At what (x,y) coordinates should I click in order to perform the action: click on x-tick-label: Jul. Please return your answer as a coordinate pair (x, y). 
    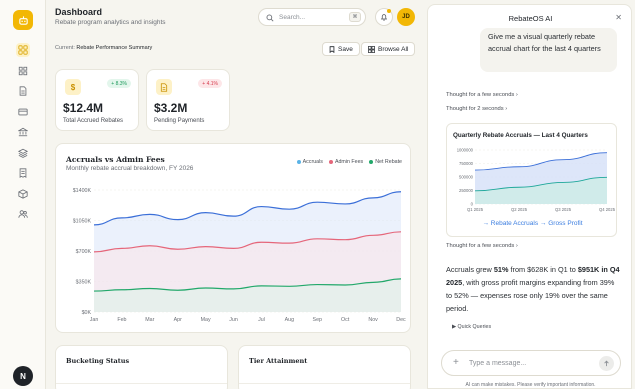
    Looking at the image, I should click on (261, 320).